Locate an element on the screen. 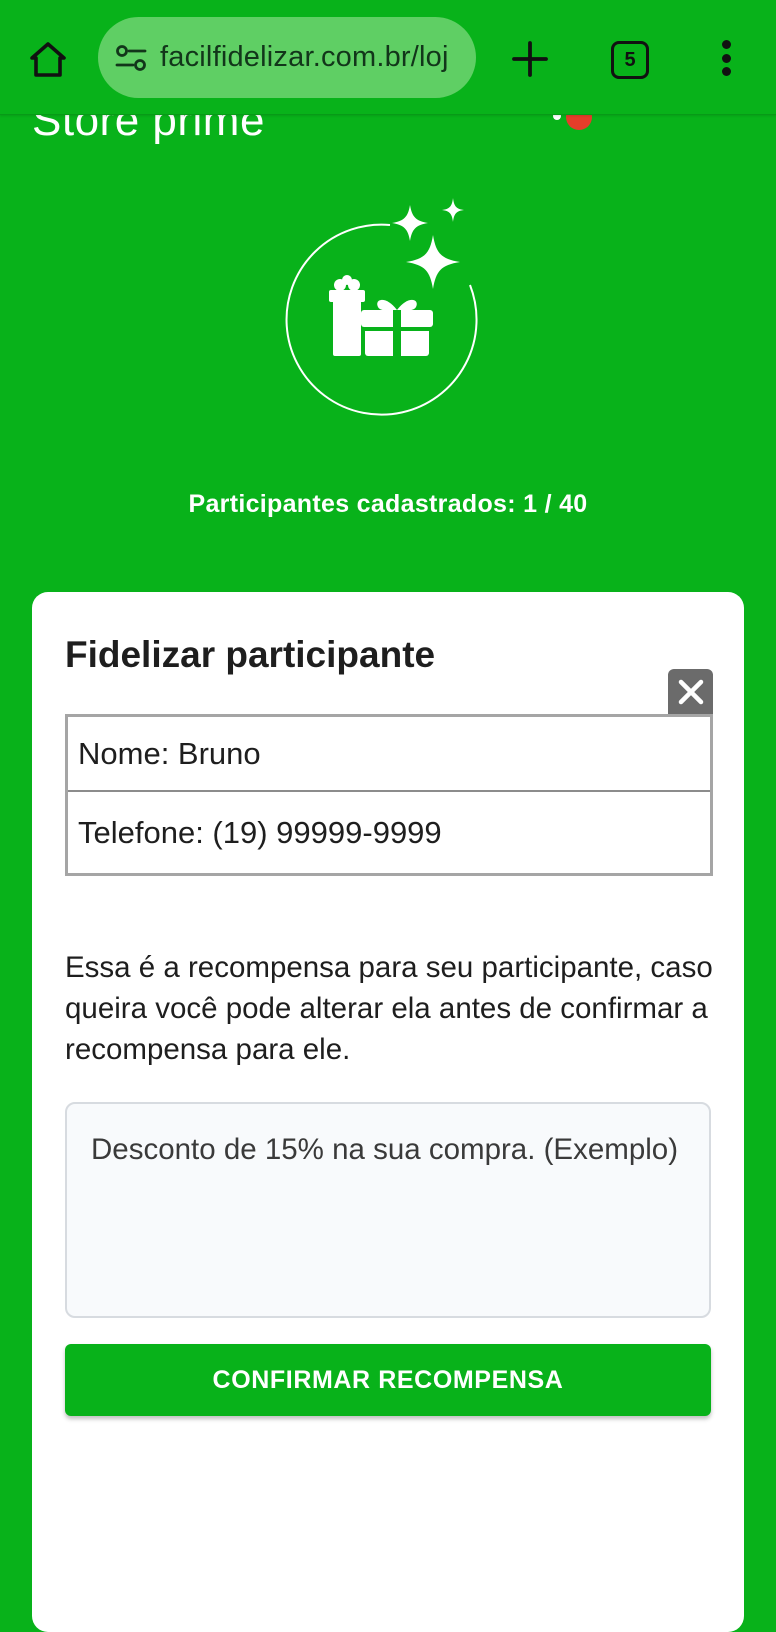  tab-switcher-icon: 5 is located at coordinates (630, 60).